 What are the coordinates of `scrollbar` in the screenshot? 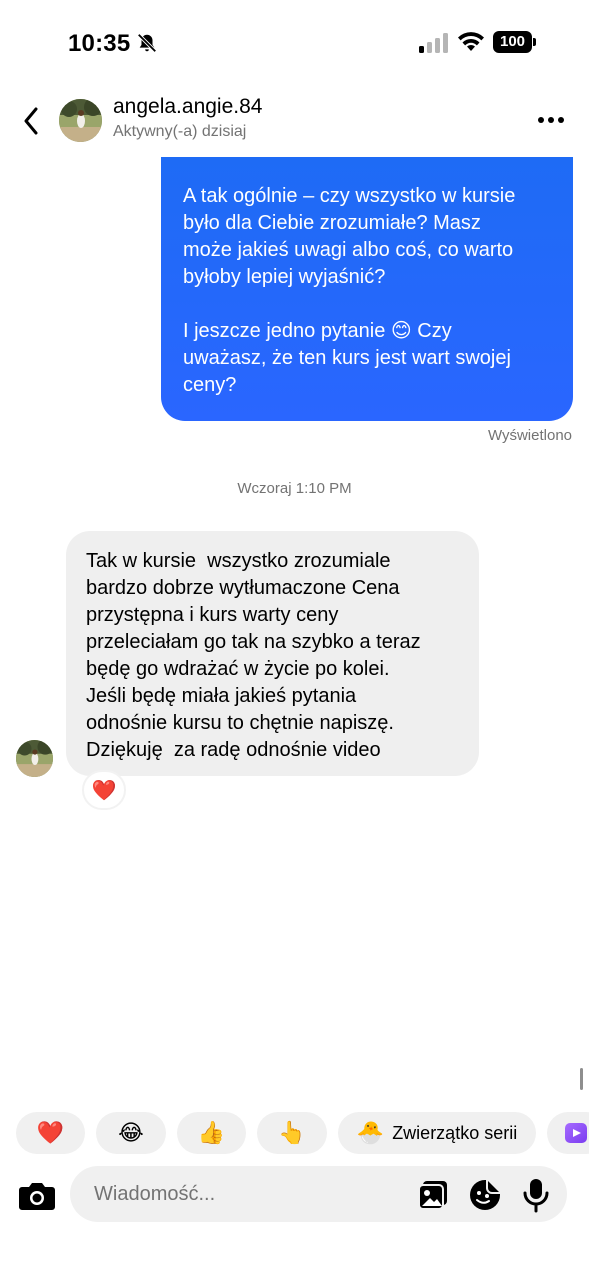 It's located at (581, 1079).